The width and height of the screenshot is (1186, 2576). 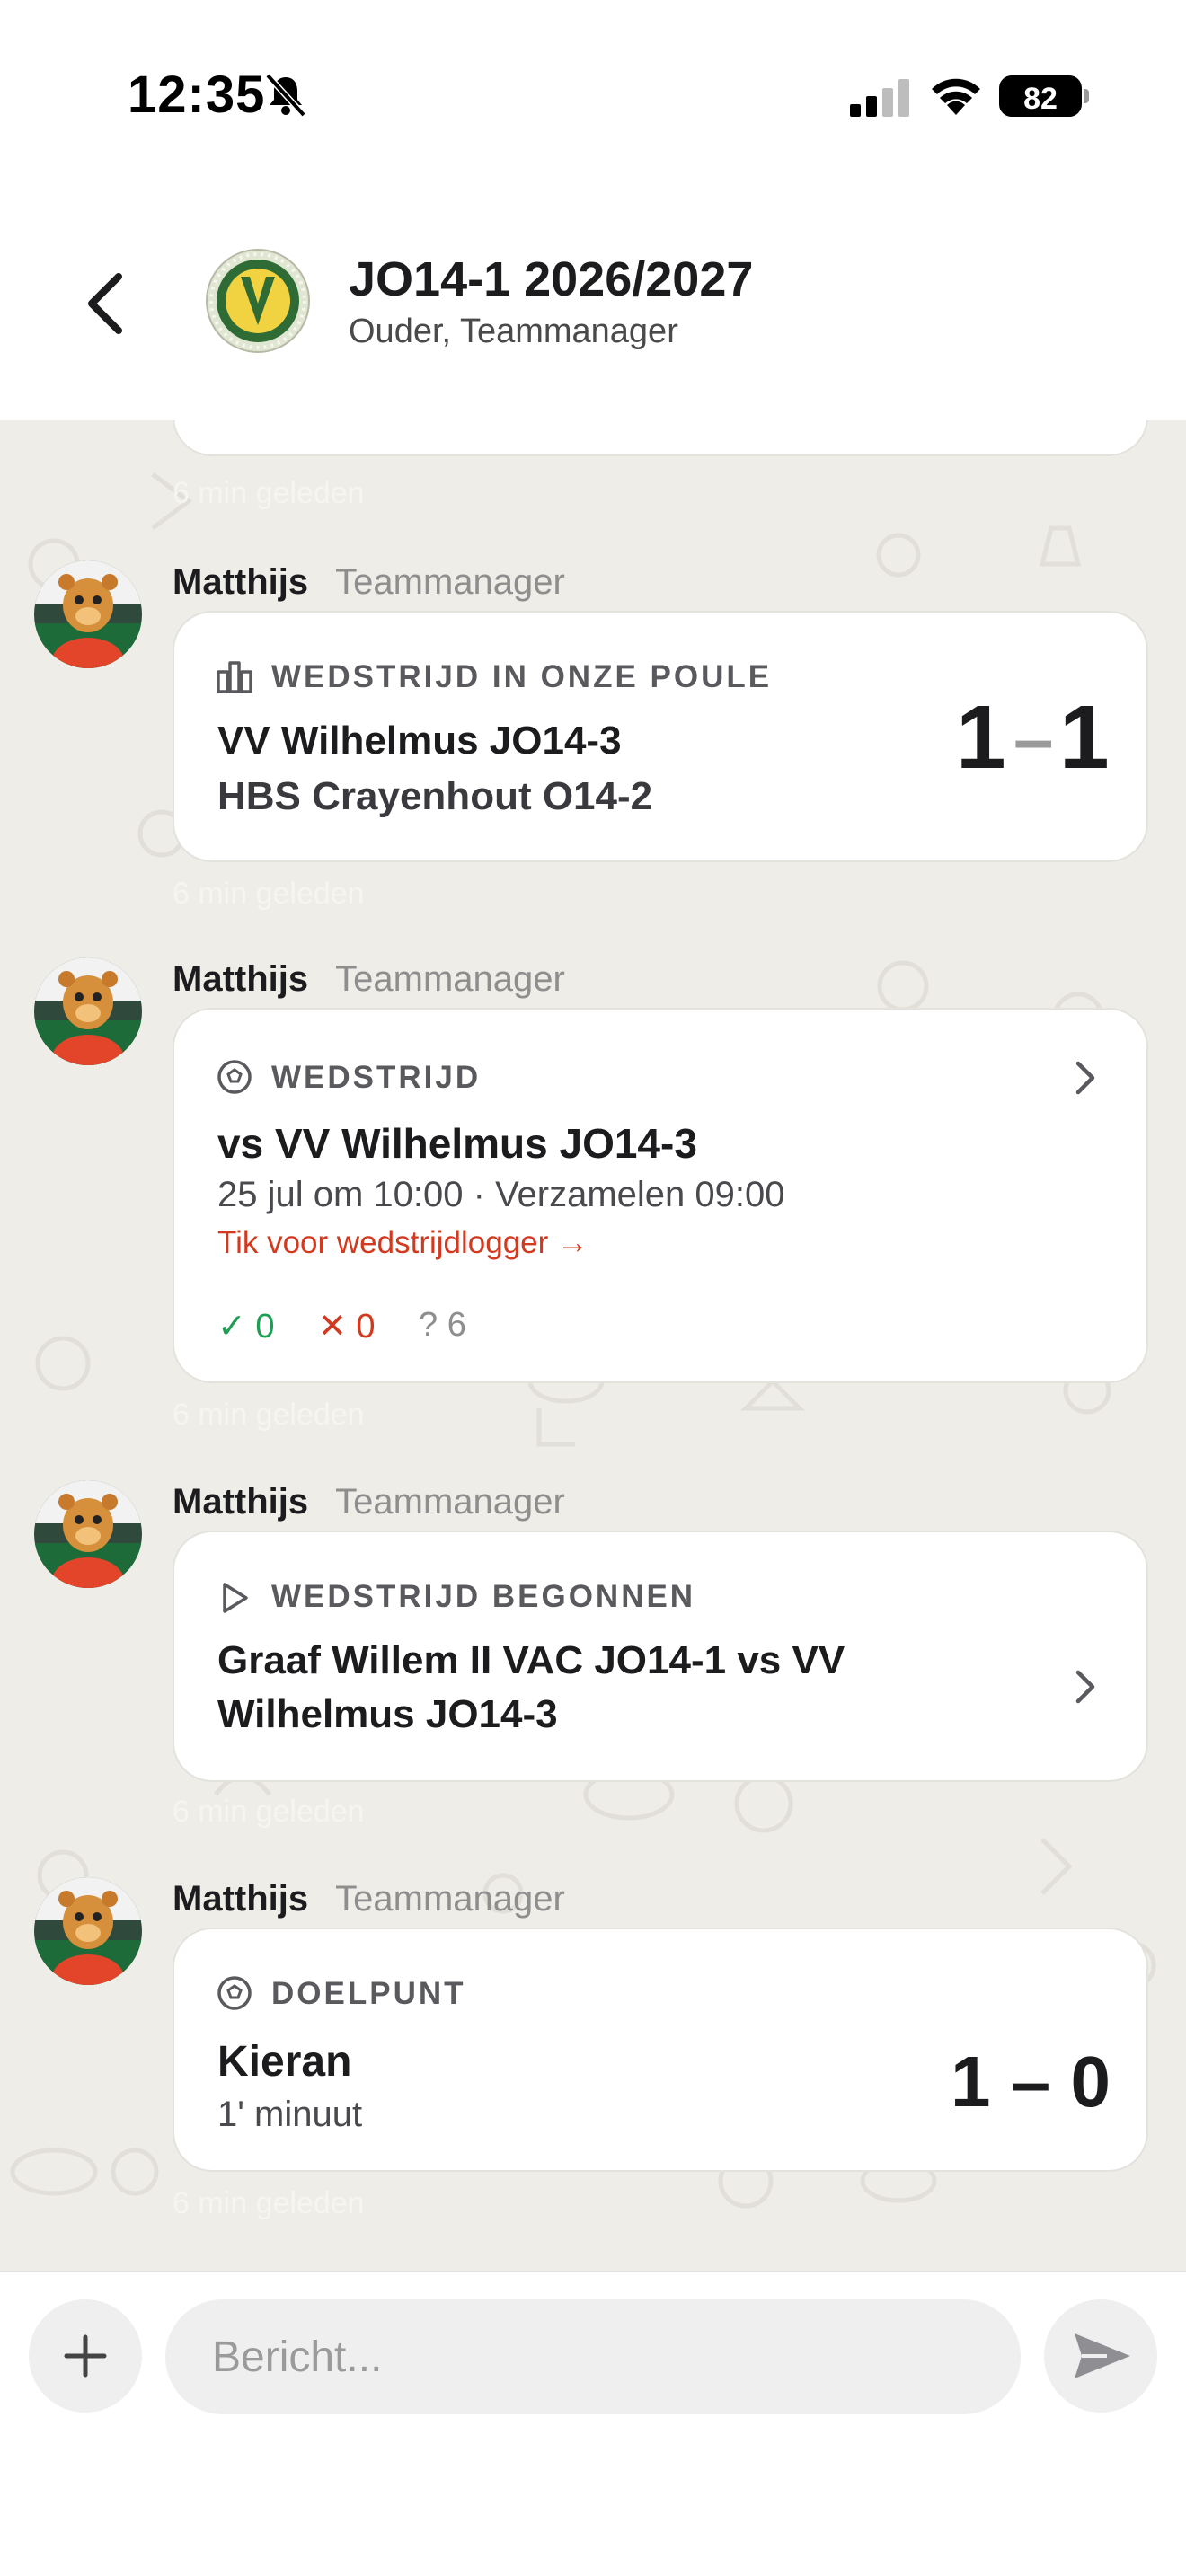 What do you see at coordinates (457, 1143) in the screenshot?
I see `match-title: vs VV Wilhelmus JO14-3` at bounding box center [457, 1143].